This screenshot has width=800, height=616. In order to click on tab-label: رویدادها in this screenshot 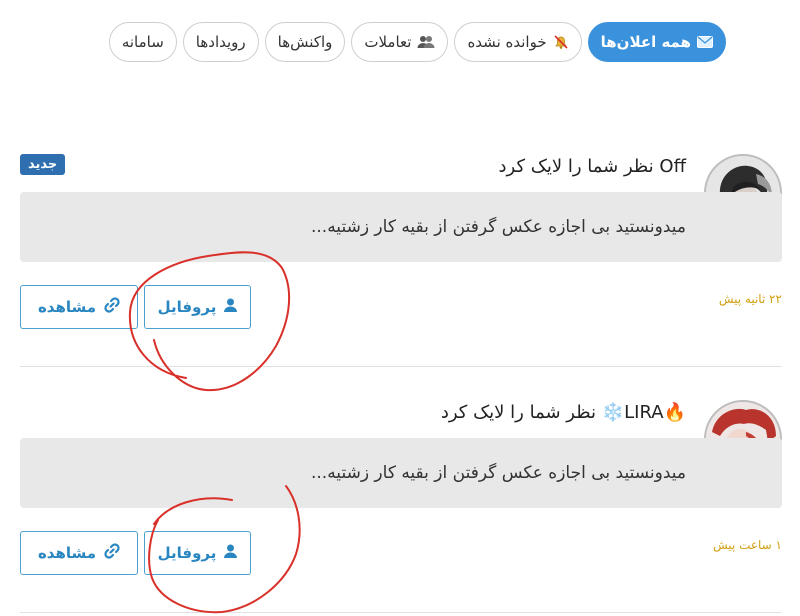, I will do `click(220, 42)`.